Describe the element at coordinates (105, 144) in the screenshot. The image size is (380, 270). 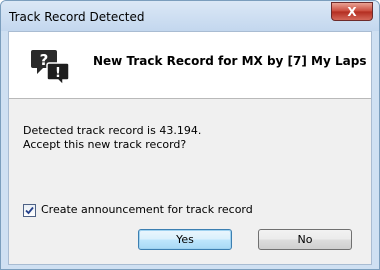
I see `message-line-question: Accept this new track record?` at that location.